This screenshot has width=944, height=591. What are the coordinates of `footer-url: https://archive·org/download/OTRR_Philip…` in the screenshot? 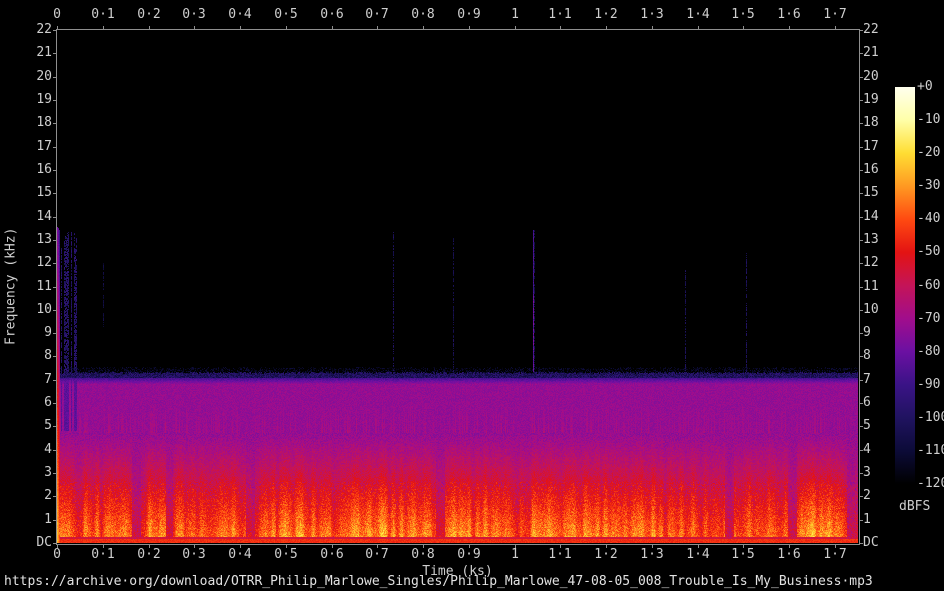 It's located at (438, 581).